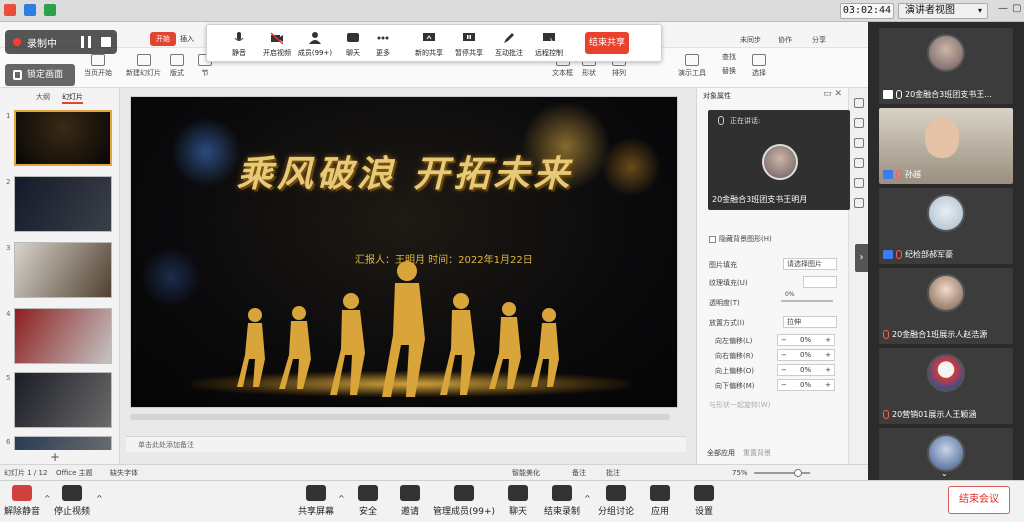 The image size is (1024, 522). Describe the element at coordinates (806, 385) in the screenshot. I see `offset-down-stepper: − 0% +` at that location.